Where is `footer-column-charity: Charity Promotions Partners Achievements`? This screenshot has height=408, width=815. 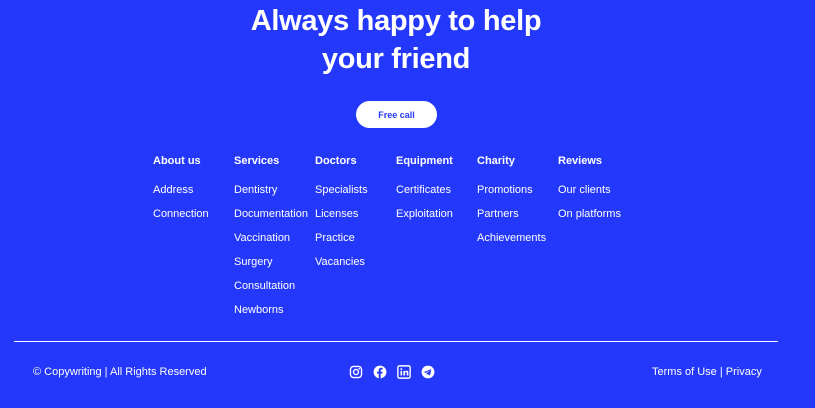
footer-column-charity: Charity Promotions Partners Achievements is located at coordinates (517, 239).